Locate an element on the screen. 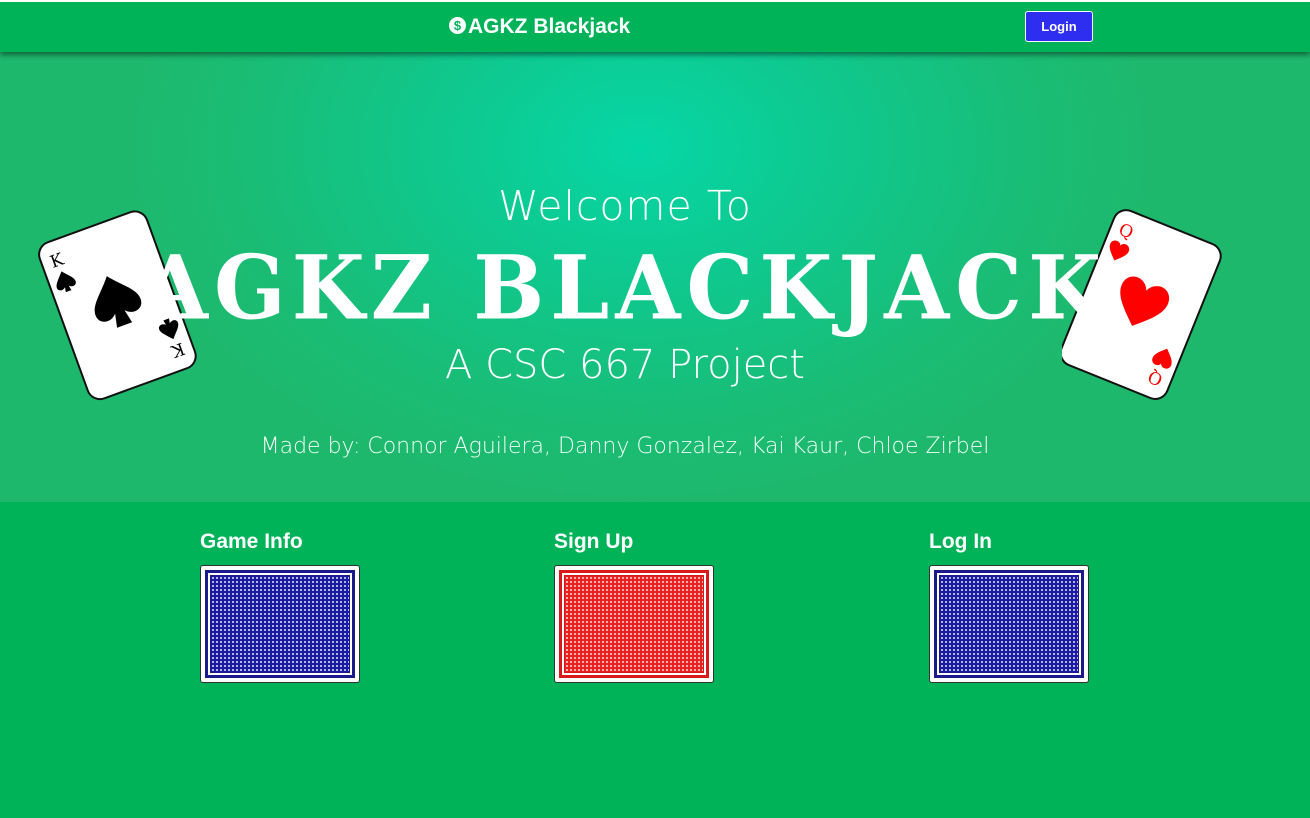 The height and width of the screenshot is (818, 1310). option-label: Game Info is located at coordinates (251, 541).